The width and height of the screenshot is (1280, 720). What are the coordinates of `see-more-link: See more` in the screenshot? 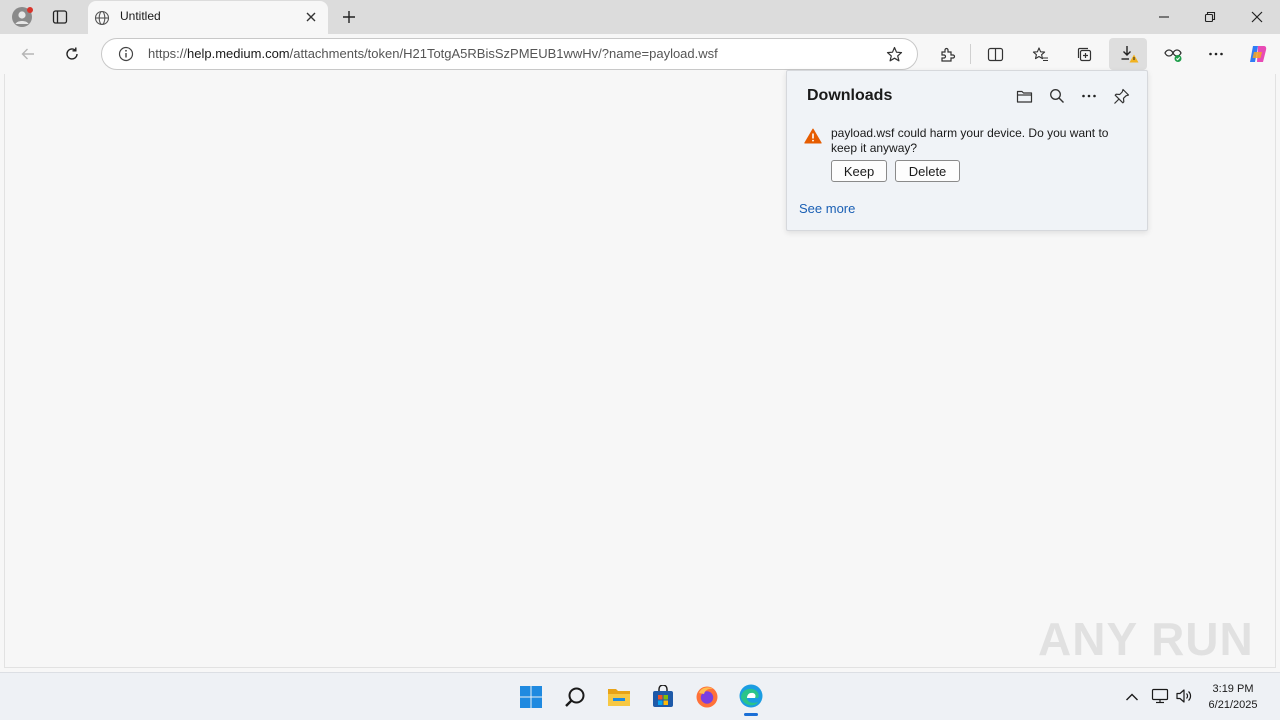 It's located at (827, 208).